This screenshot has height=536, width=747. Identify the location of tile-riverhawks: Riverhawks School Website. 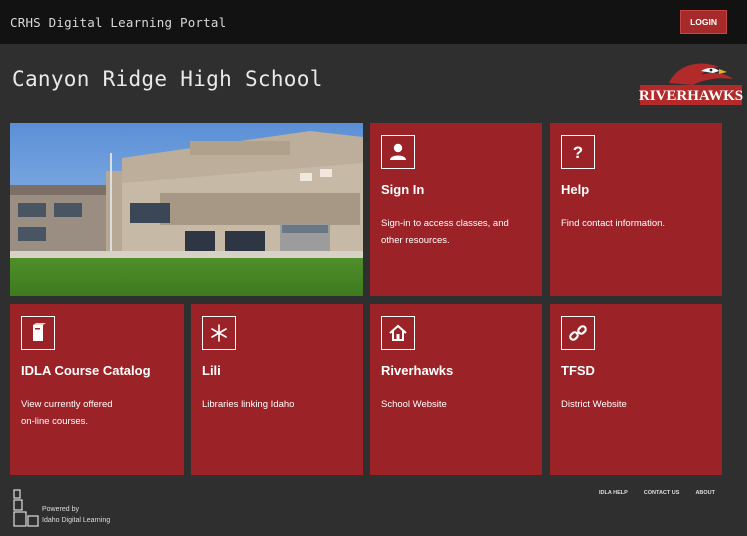
(456, 389).